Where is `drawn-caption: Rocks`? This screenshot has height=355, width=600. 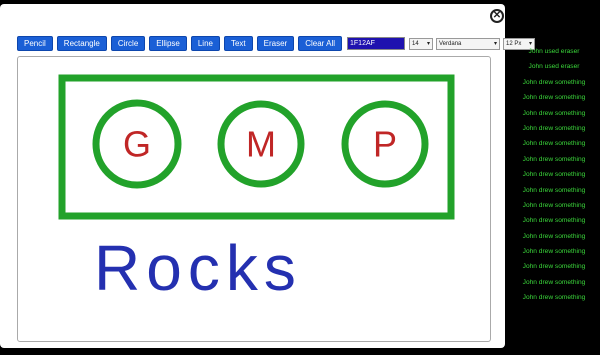
drawn-caption: Rocks is located at coordinates (198, 268).